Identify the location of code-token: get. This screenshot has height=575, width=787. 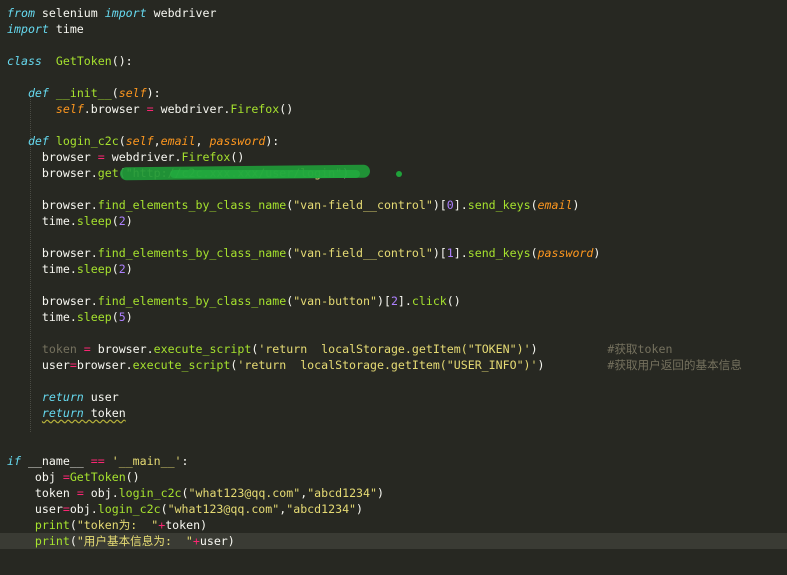
(108, 173).